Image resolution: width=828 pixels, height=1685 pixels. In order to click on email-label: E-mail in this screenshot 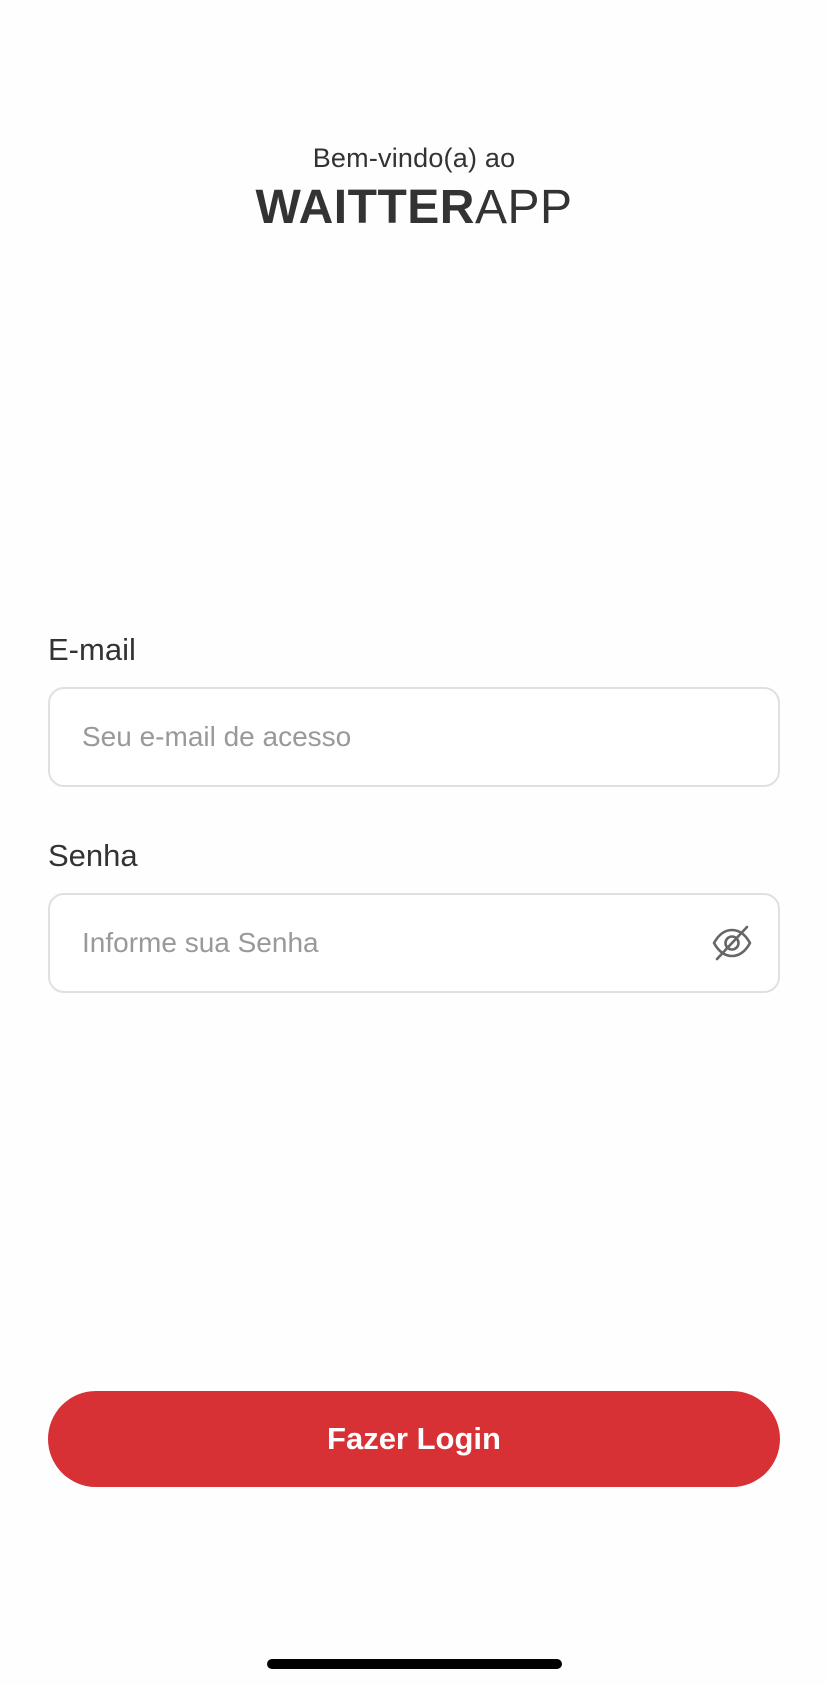, I will do `click(92, 649)`.